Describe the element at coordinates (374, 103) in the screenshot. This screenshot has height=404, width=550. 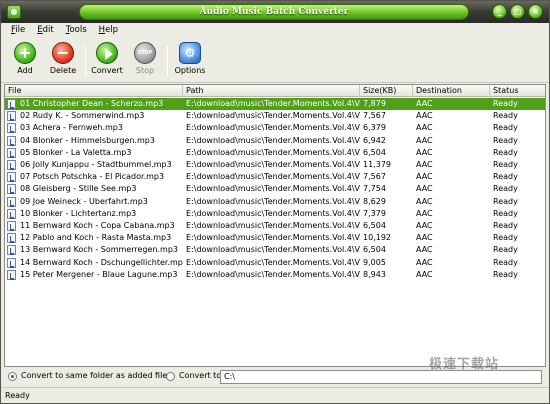
I see `cell-size: 7,879` at that location.